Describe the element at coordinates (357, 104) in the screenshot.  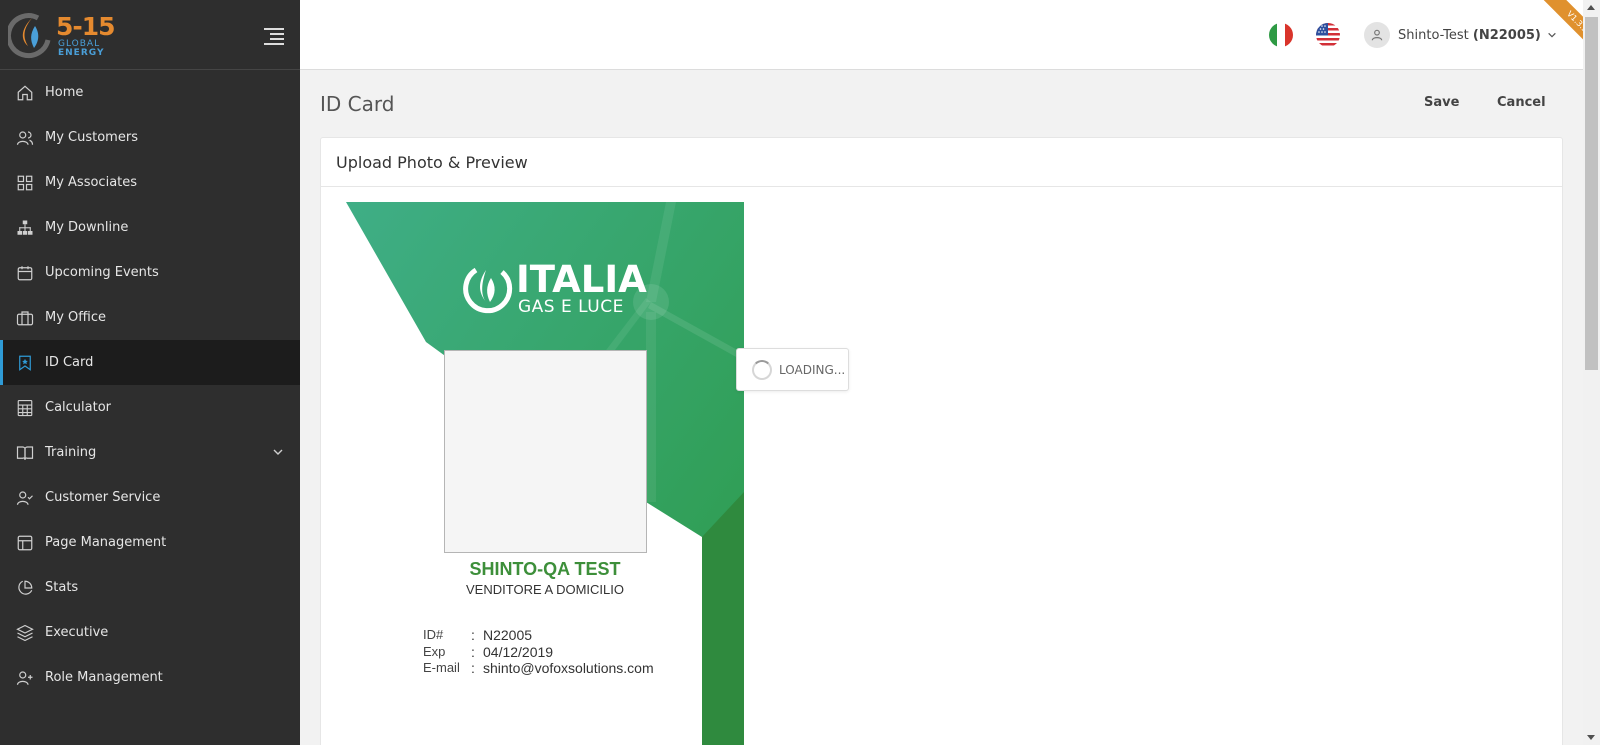
I see `page-title: ID Card` at that location.